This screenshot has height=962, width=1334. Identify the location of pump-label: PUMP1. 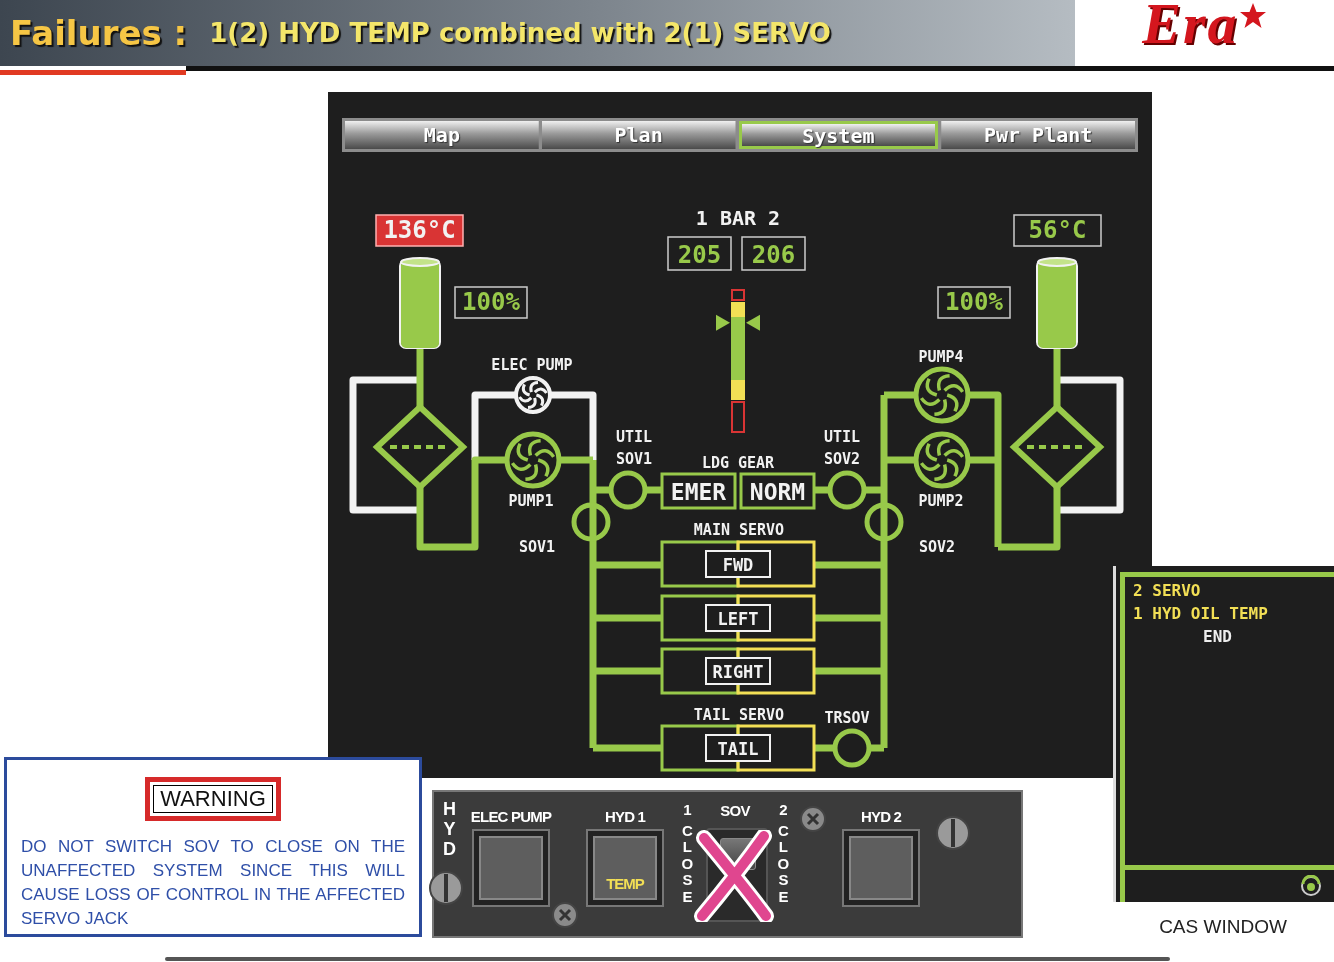
(531, 501).